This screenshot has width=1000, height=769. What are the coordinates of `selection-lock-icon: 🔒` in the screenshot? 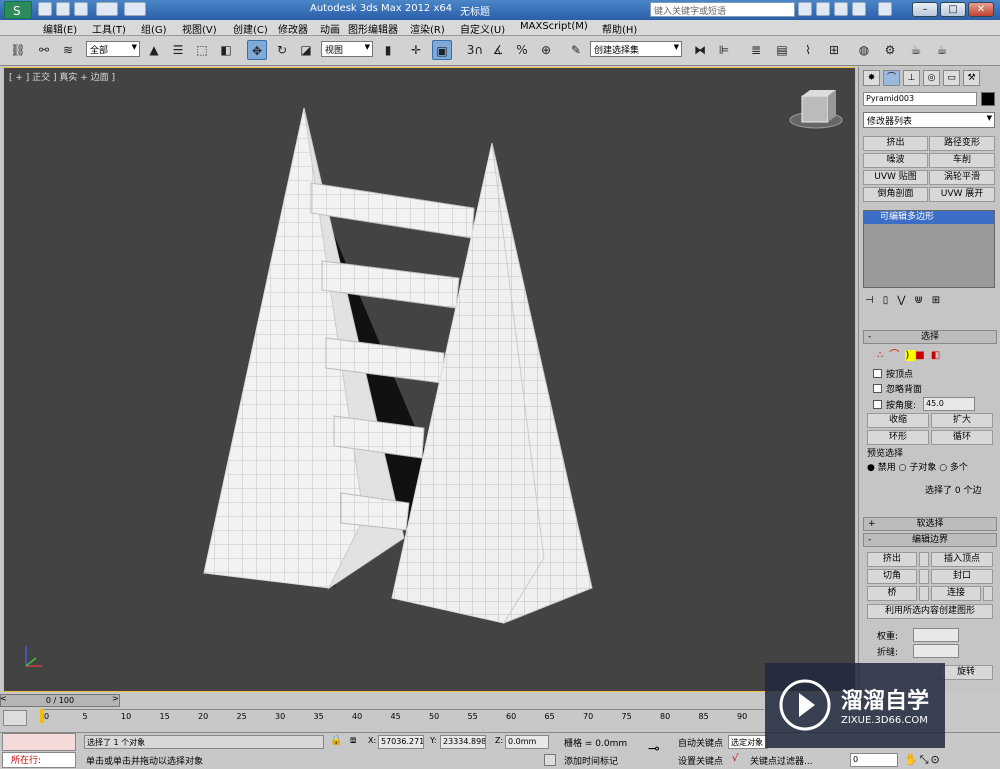 It's located at (336, 740).